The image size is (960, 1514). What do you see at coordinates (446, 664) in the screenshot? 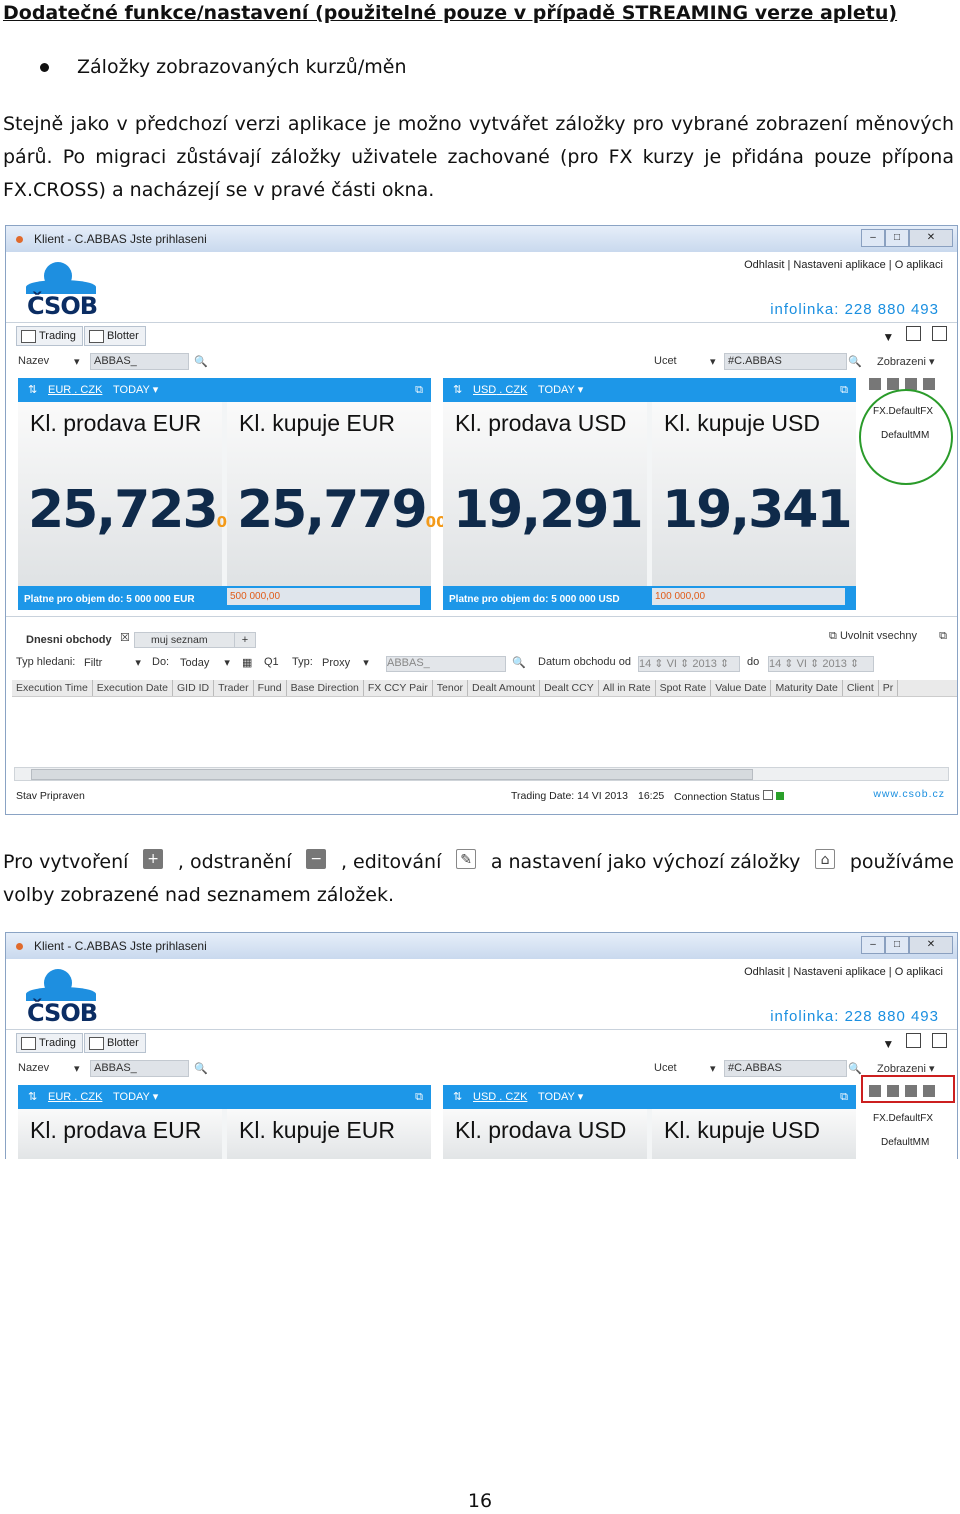
I see `name-filter-input: ABBAS_` at bounding box center [446, 664].